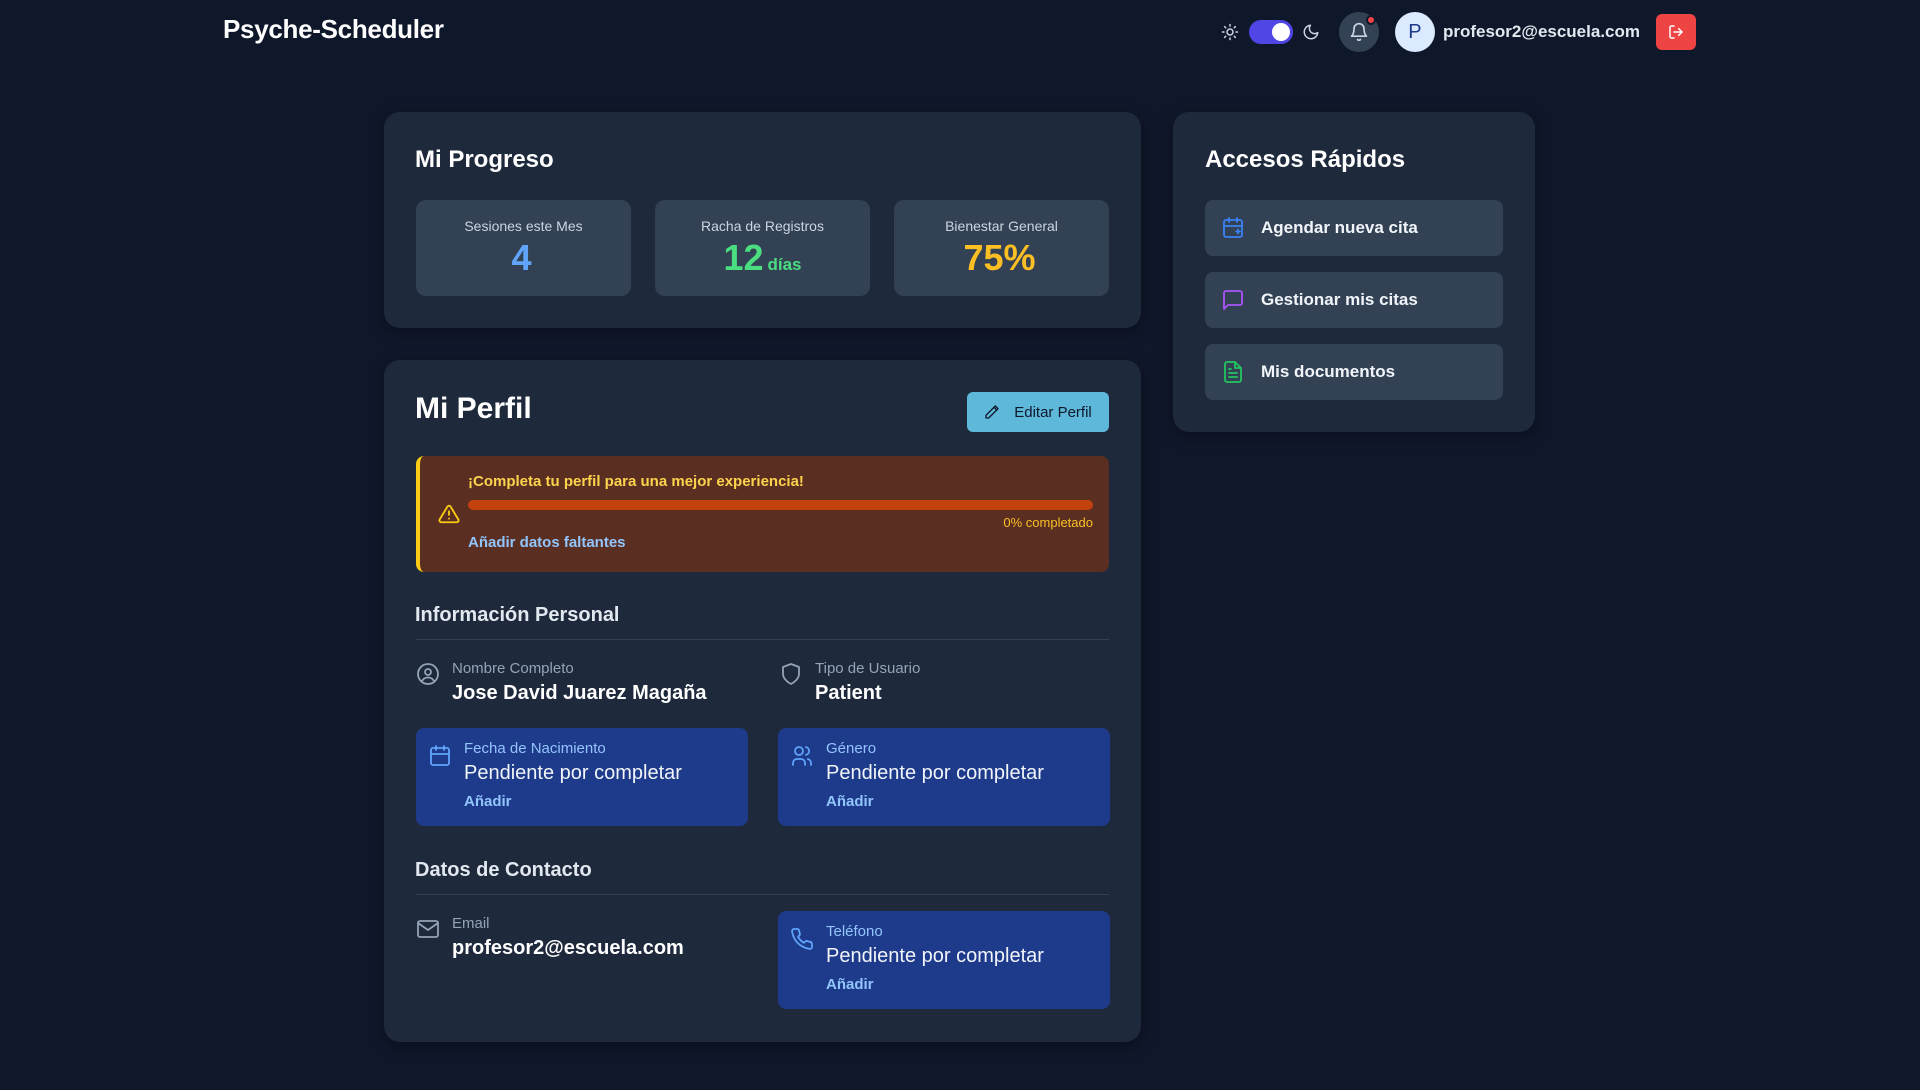 Image resolution: width=1920 pixels, height=1090 pixels. I want to click on logout-button, so click(1676, 32).